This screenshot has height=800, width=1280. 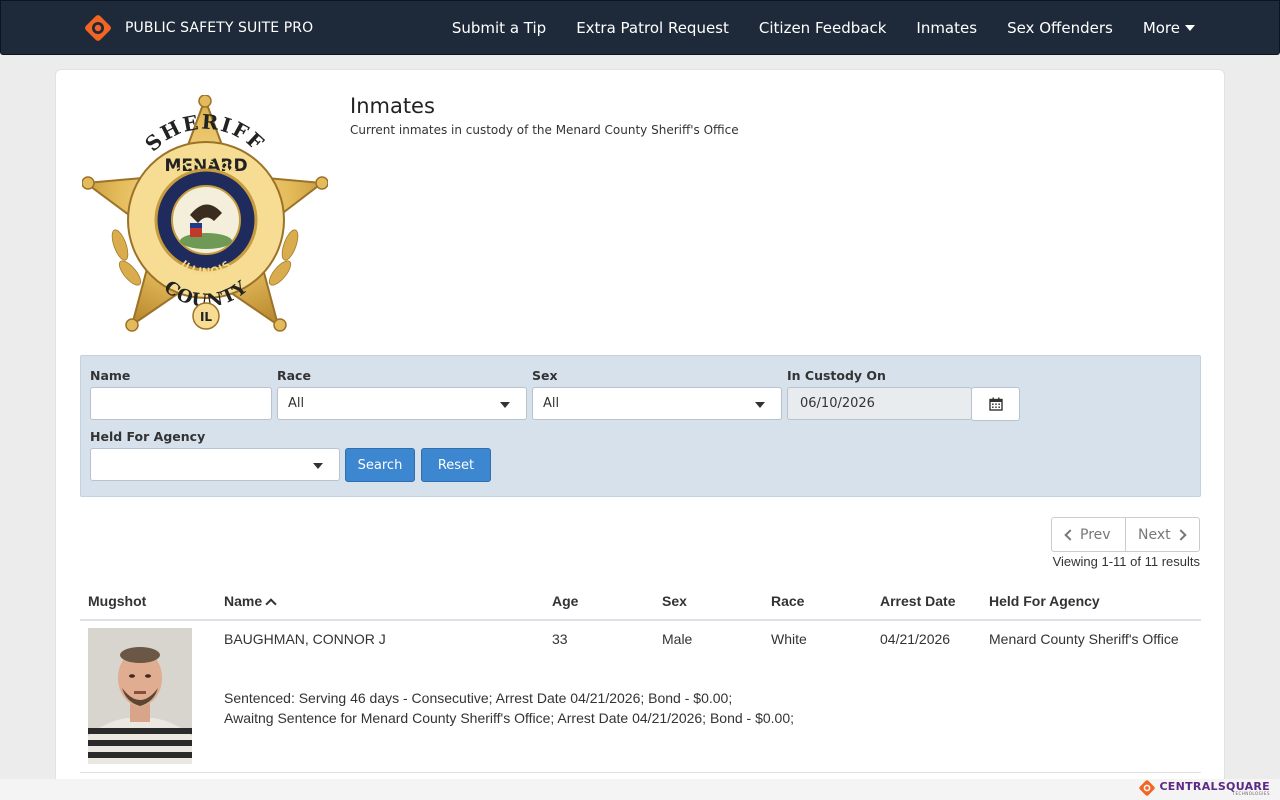 I want to click on badge-state-abbrev: IL, so click(x=206, y=317).